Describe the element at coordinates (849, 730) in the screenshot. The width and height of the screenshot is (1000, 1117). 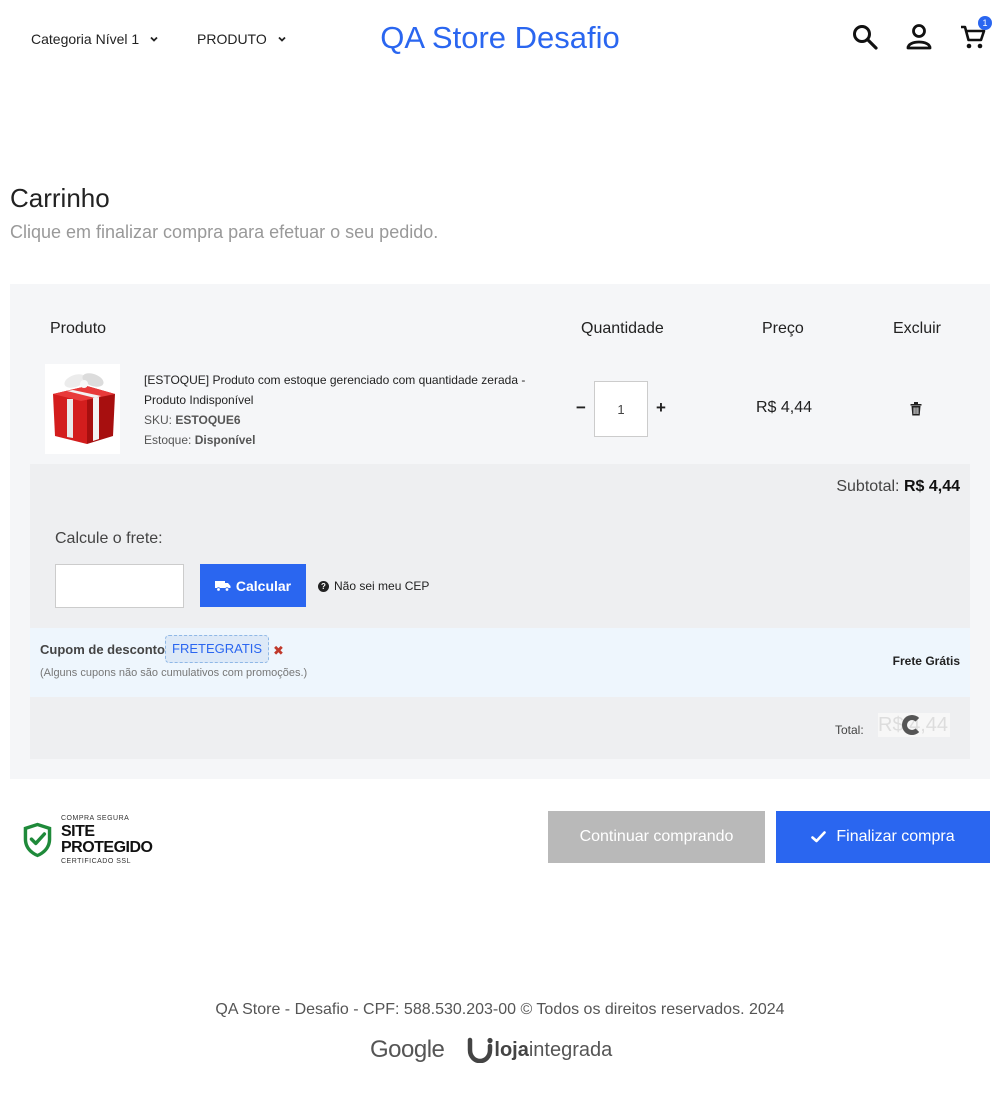
I see `total-label: Total:` at that location.